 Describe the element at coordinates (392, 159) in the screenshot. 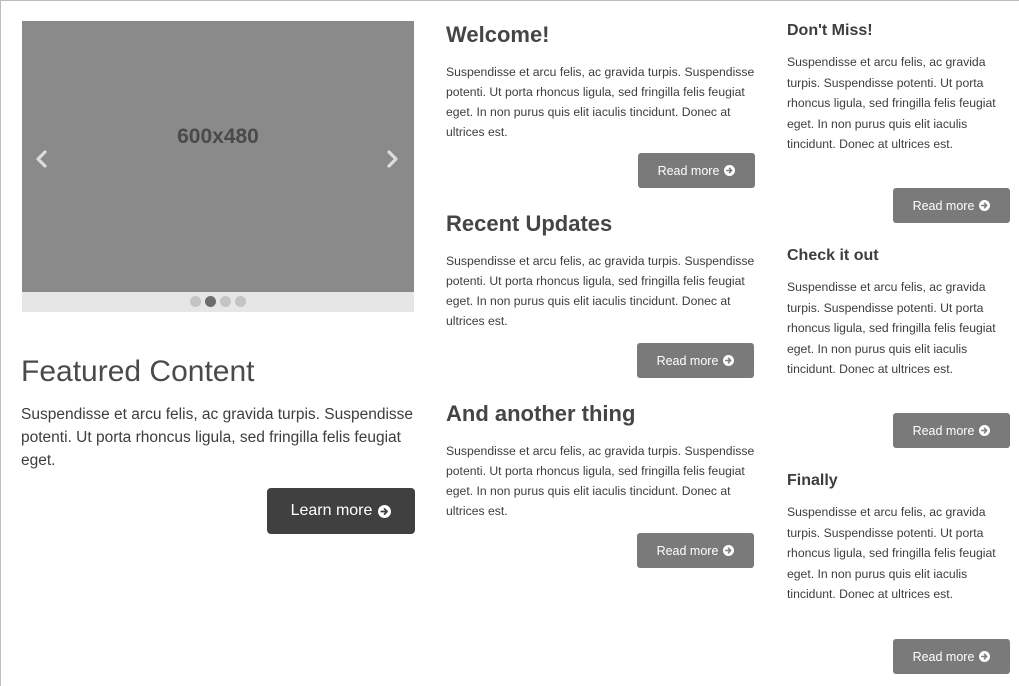

I see `chevron-right-icon` at that location.